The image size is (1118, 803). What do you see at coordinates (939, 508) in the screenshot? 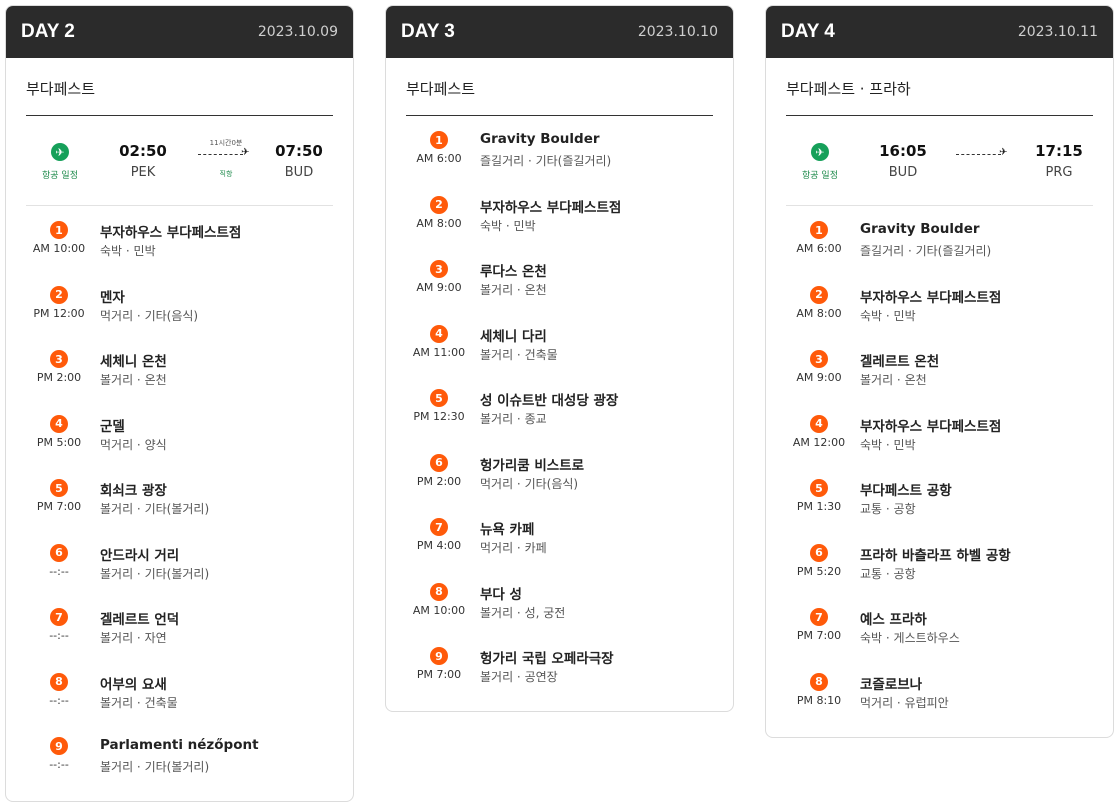
I see `list-item: 5 PM 1:30 부다페스트 공항 교통 · 공항` at bounding box center [939, 508].